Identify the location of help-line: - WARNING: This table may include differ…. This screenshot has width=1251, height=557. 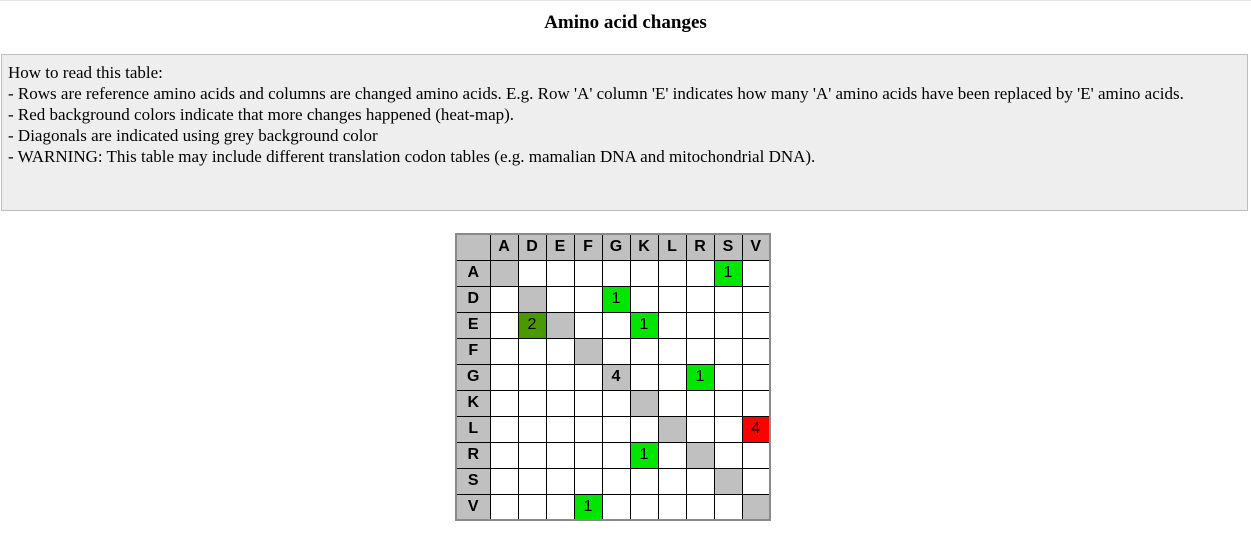
(412, 156).